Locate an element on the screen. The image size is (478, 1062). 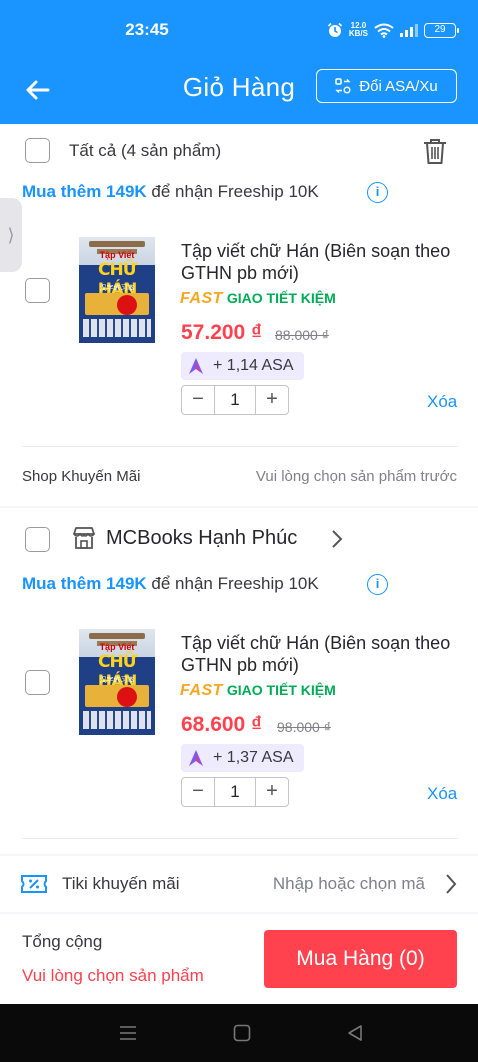
wifi-icon is located at coordinates (384, 30).